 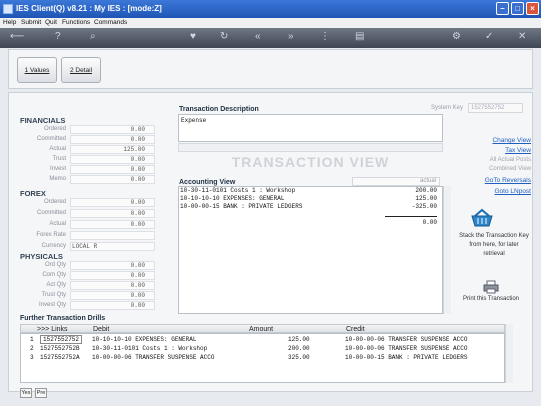 What do you see at coordinates (55, 265) in the screenshot?
I see `physicals-label: Ord Qty` at bounding box center [55, 265].